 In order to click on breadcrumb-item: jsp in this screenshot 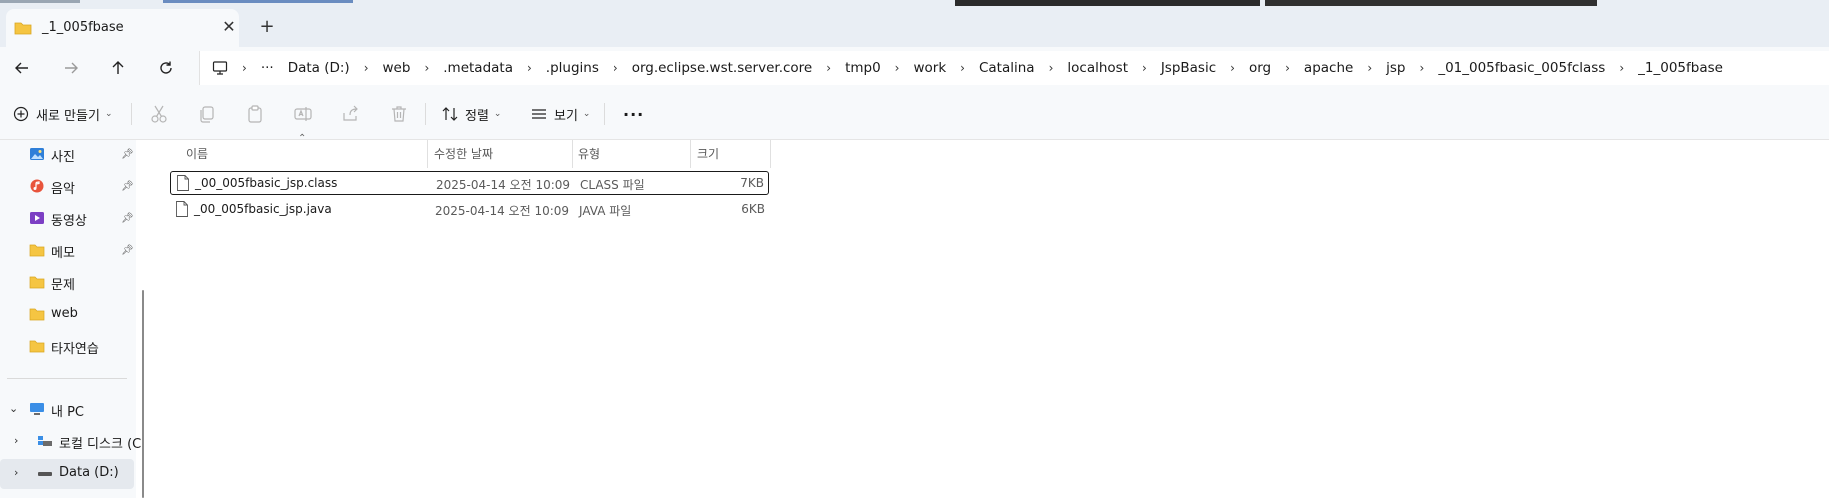, I will do `click(1395, 68)`.